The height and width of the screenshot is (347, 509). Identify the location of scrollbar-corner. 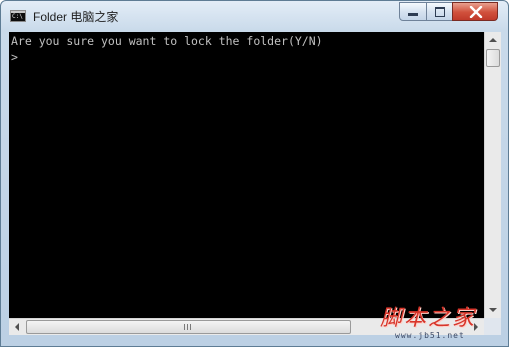
(492, 326).